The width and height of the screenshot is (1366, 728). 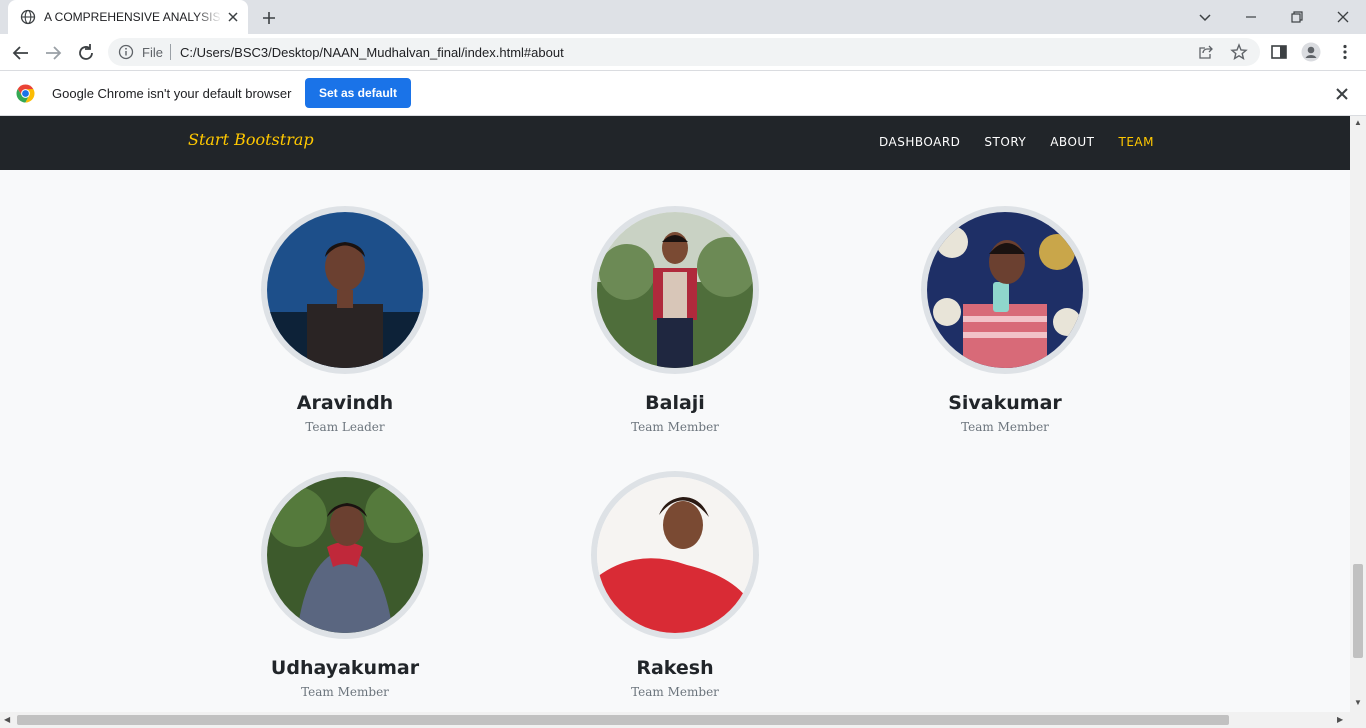 What do you see at coordinates (1343, 17) in the screenshot?
I see `close-window-icon` at bounding box center [1343, 17].